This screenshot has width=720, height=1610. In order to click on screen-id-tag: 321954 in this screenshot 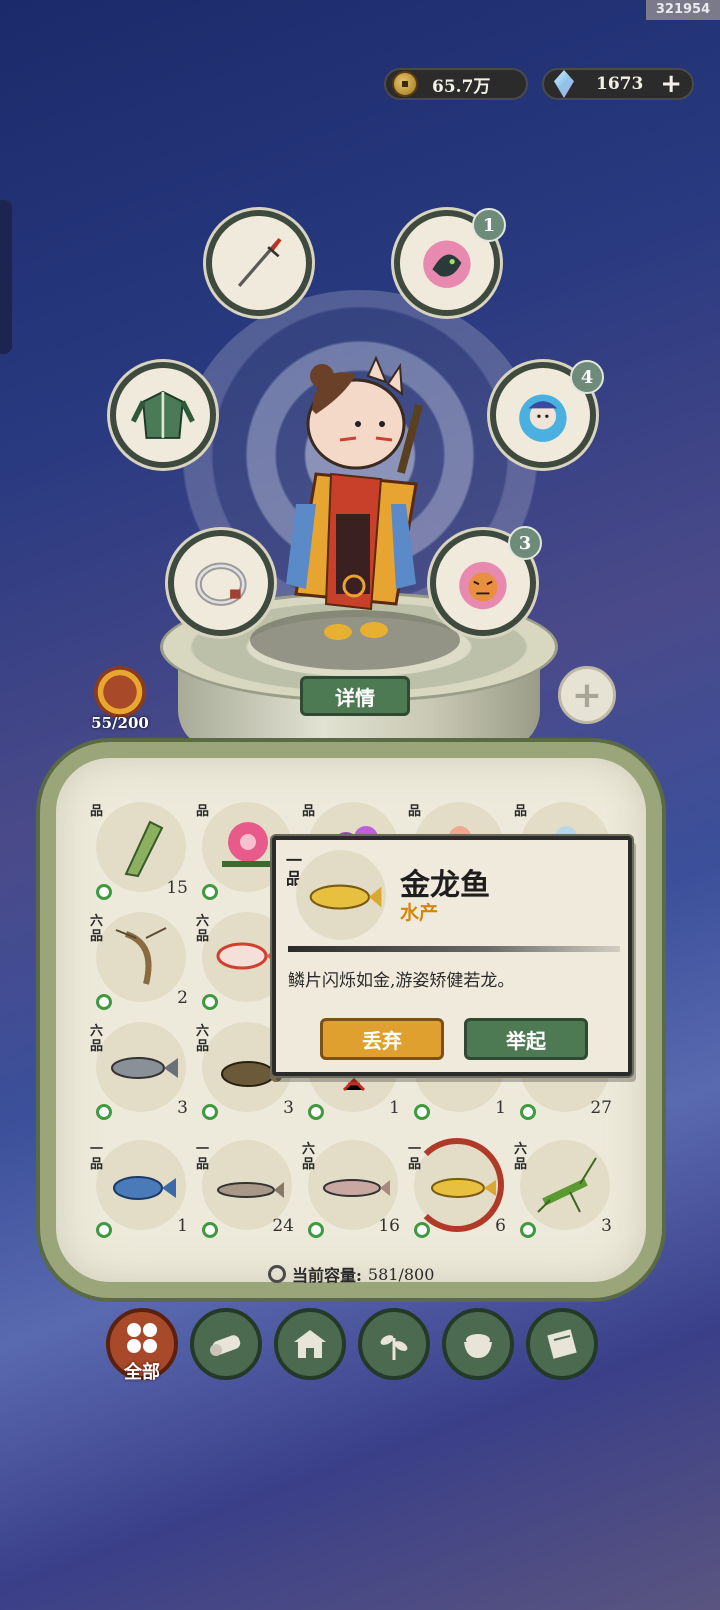, I will do `click(683, 10)`.